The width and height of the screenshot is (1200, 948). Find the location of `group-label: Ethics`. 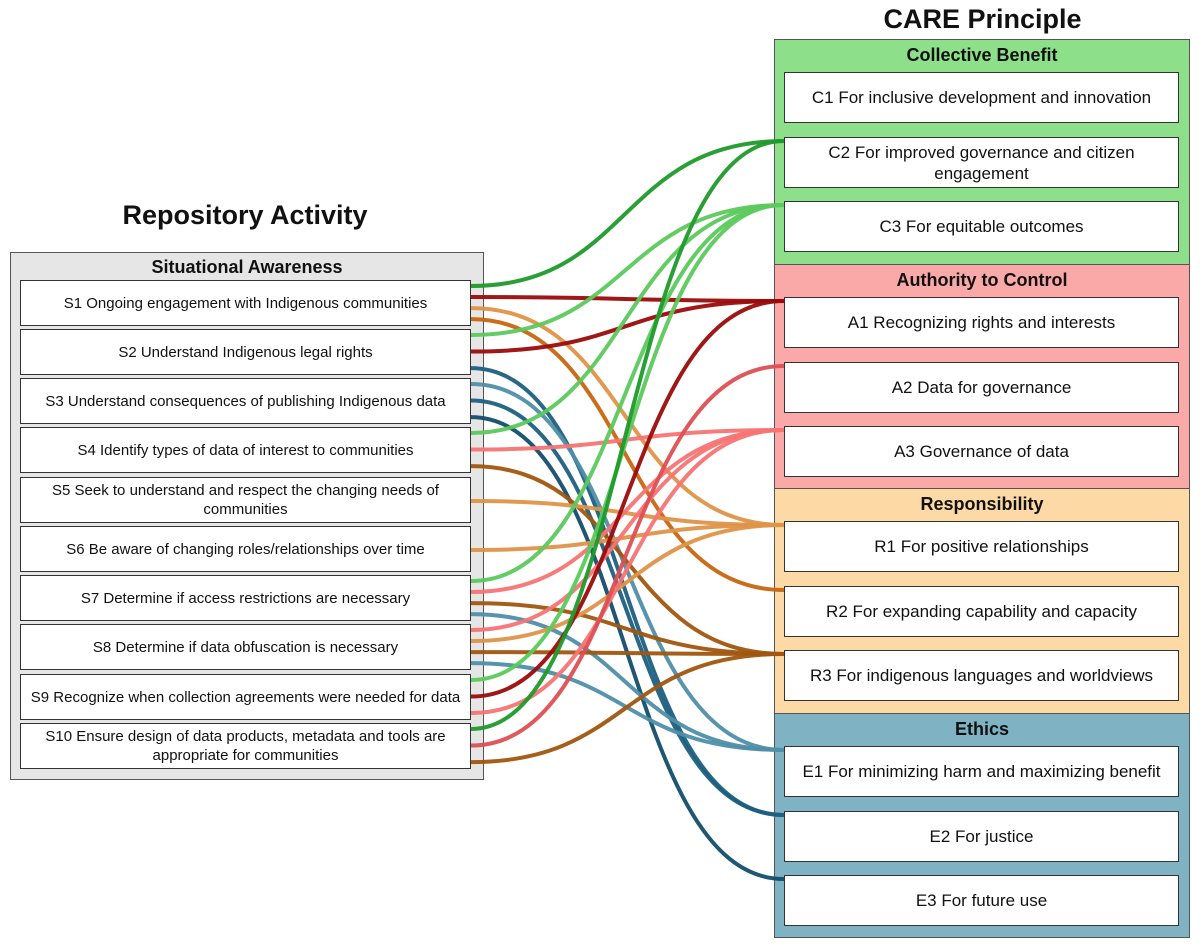

group-label: Ethics is located at coordinates (982, 729).